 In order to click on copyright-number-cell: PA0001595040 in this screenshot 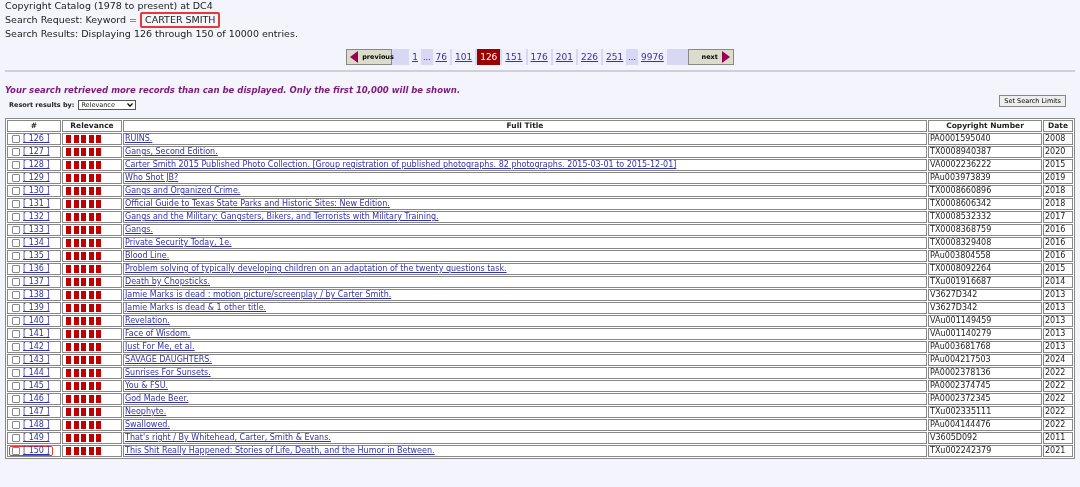, I will do `click(985, 139)`.